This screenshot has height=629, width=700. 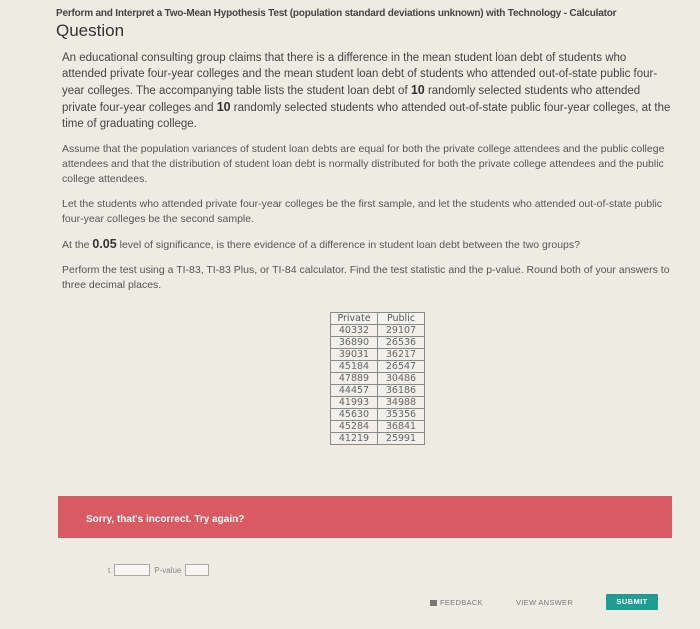 I want to click on table-cell: 36890, so click(x=354, y=342).